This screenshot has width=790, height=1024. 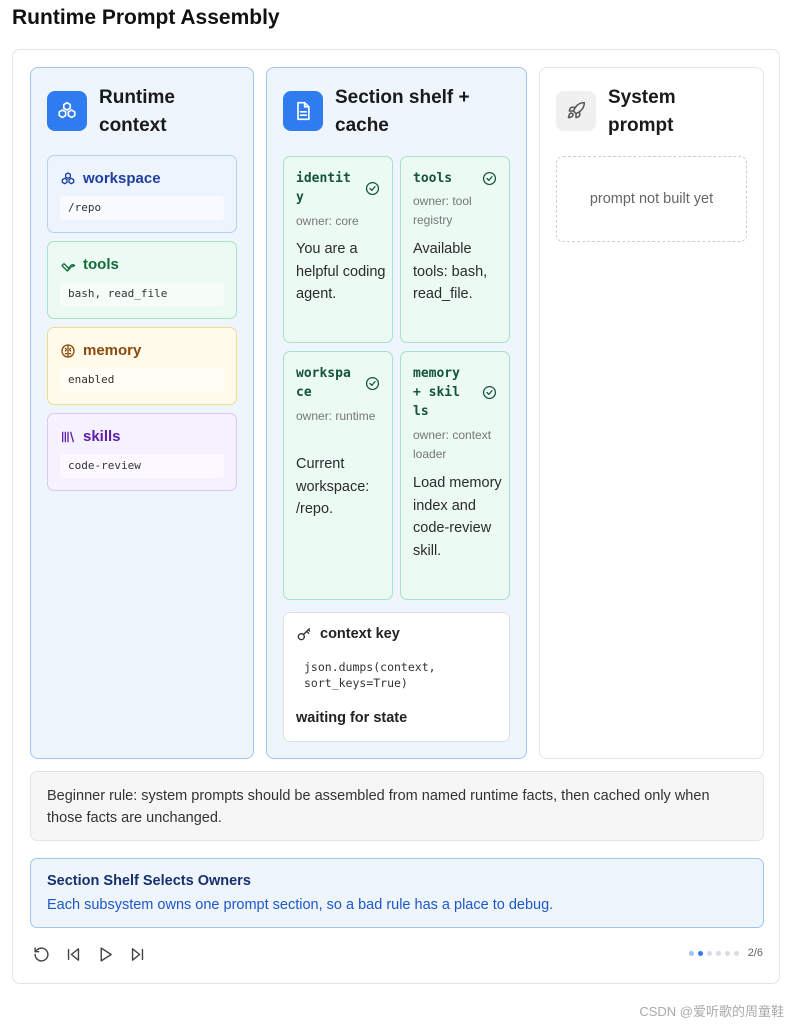 I want to click on context-key-status: waiting for state, so click(x=352, y=718).